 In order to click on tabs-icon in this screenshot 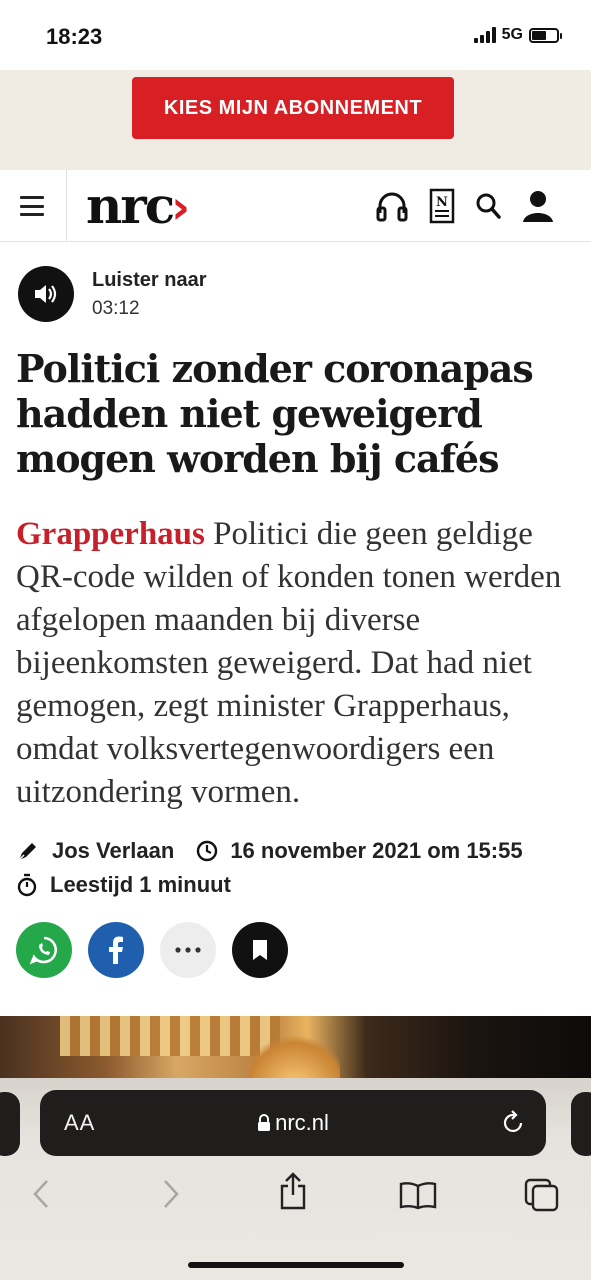, I will do `click(542, 1195)`.